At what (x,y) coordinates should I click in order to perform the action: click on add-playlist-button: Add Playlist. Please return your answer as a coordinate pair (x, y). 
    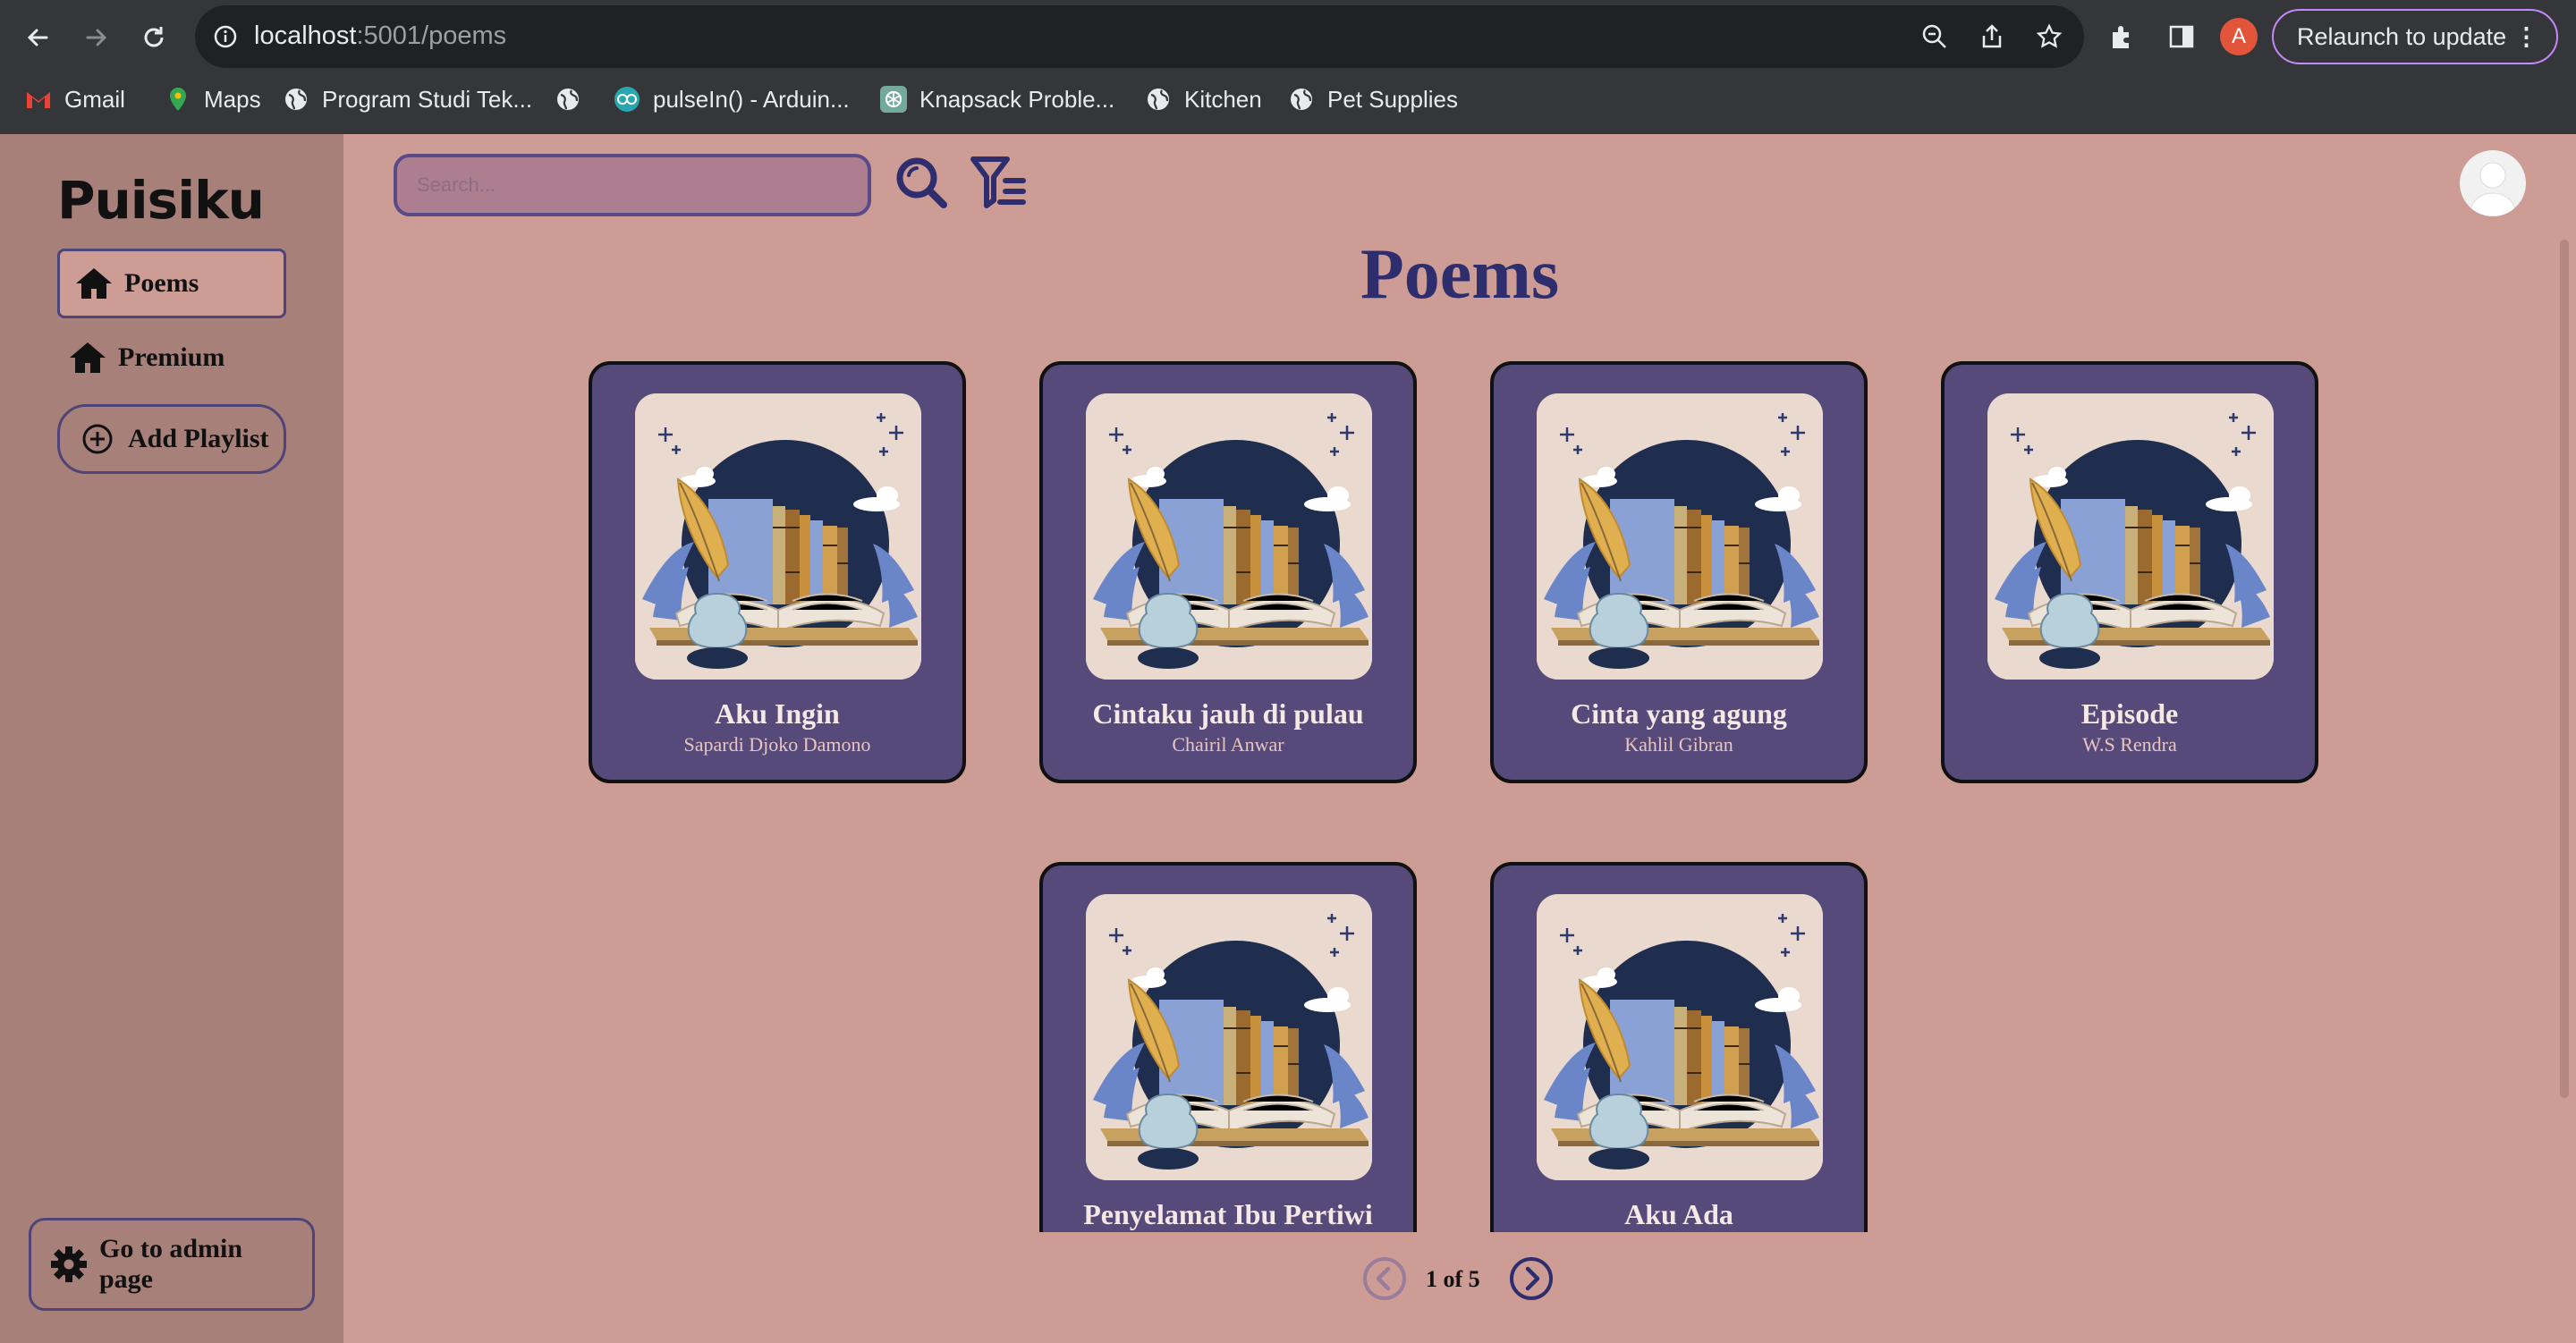
    Looking at the image, I should click on (171, 439).